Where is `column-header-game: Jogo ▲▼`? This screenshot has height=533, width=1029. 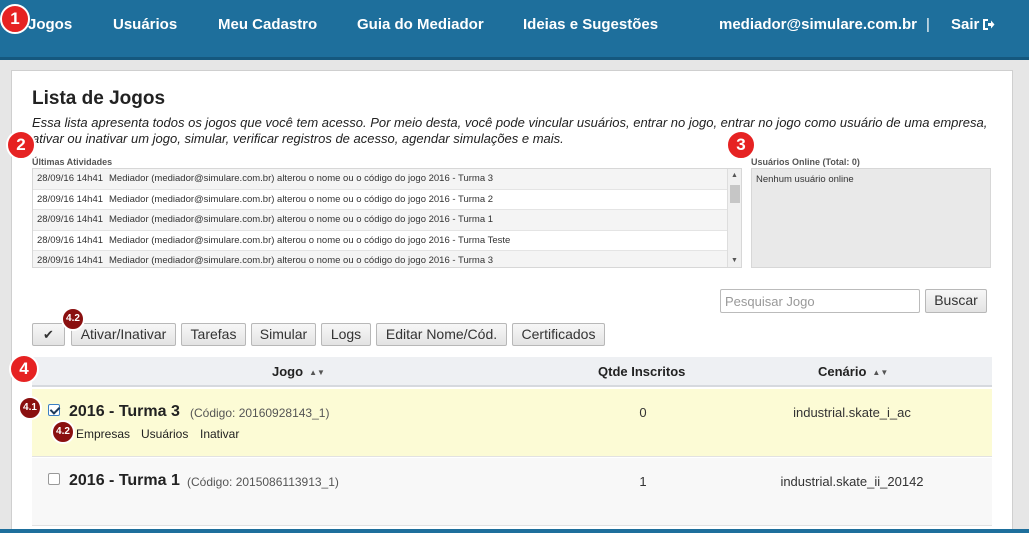
column-header-game: Jogo ▲▼ is located at coordinates (298, 371).